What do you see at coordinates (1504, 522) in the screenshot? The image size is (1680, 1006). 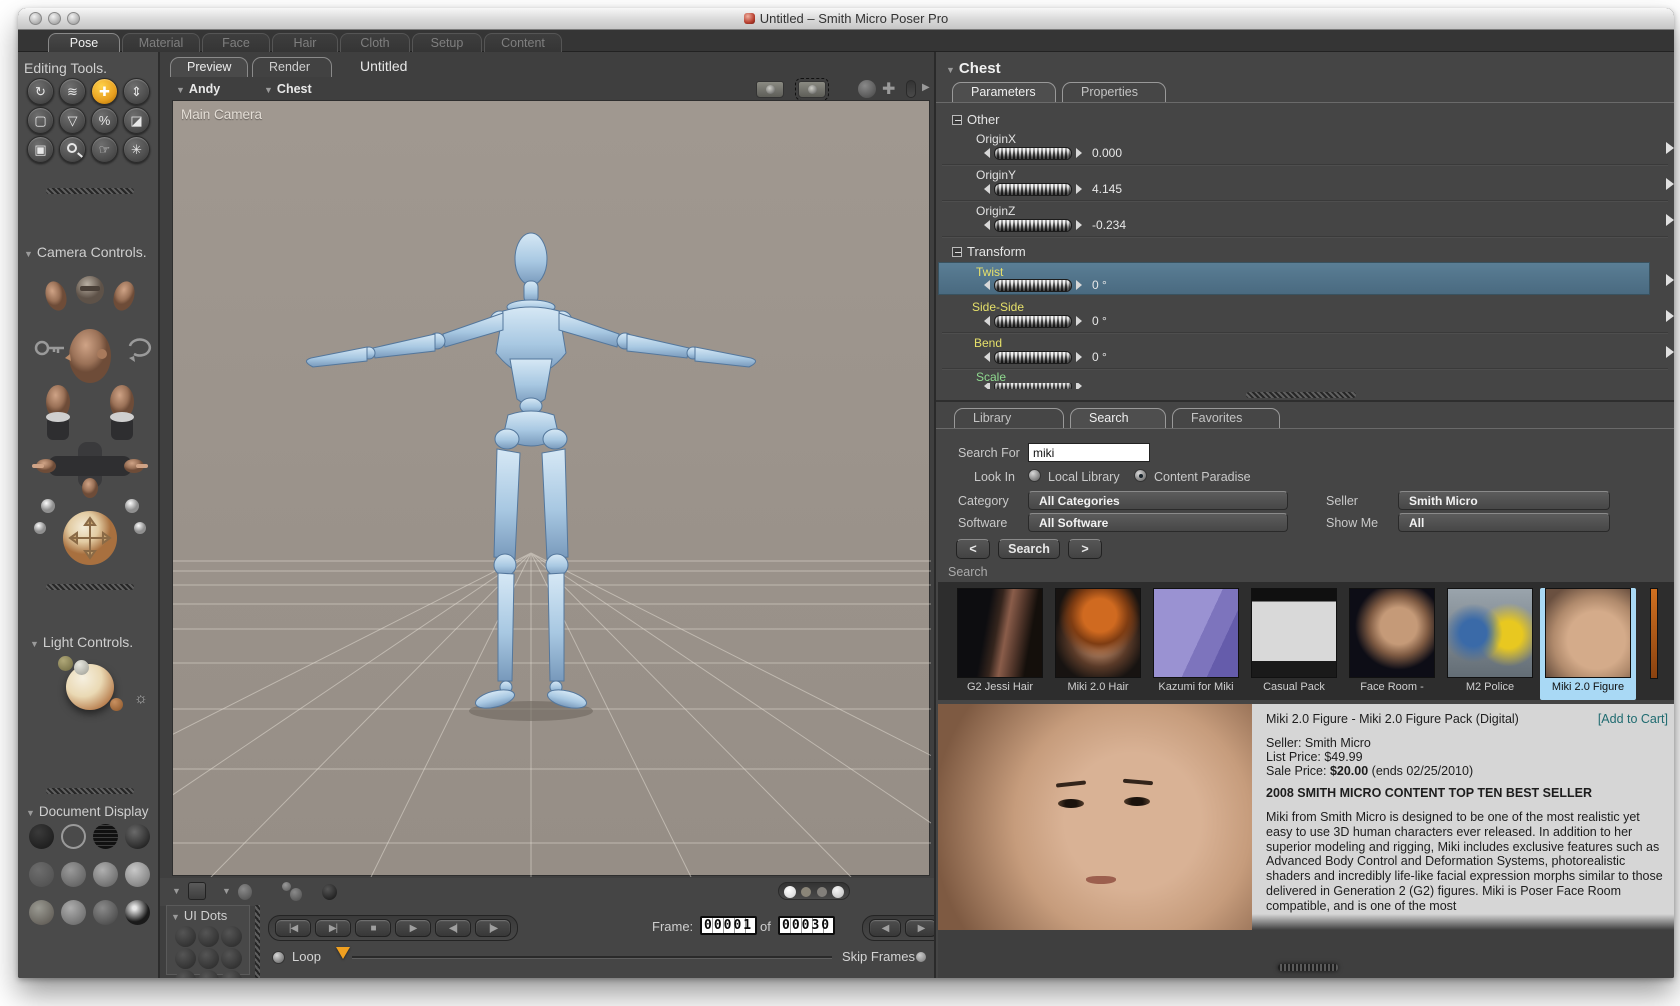 I see `show-me-dropdown: All` at bounding box center [1504, 522].